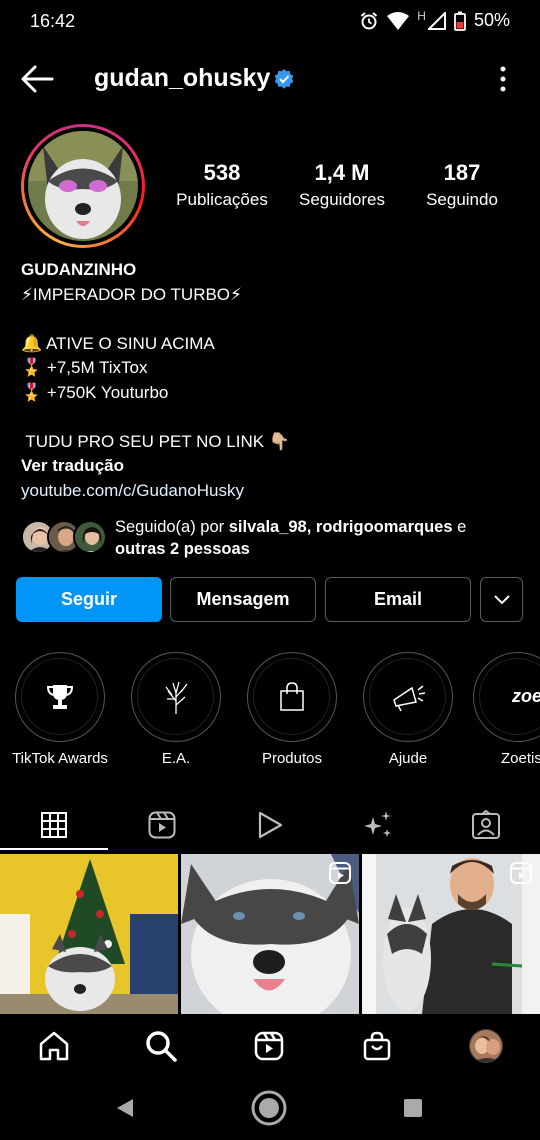  What do you see at coordinates (176, 758) in the screenshot?
I see `highlight-label: E.A.` at bounding box center [176, 758].